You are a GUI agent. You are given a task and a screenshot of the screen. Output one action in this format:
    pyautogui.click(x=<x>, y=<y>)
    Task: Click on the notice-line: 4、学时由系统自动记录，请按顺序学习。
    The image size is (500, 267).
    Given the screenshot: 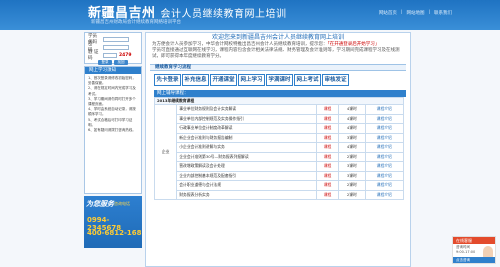 What is the action you would take?
    pyautogui.click(x=112, y=112)
    